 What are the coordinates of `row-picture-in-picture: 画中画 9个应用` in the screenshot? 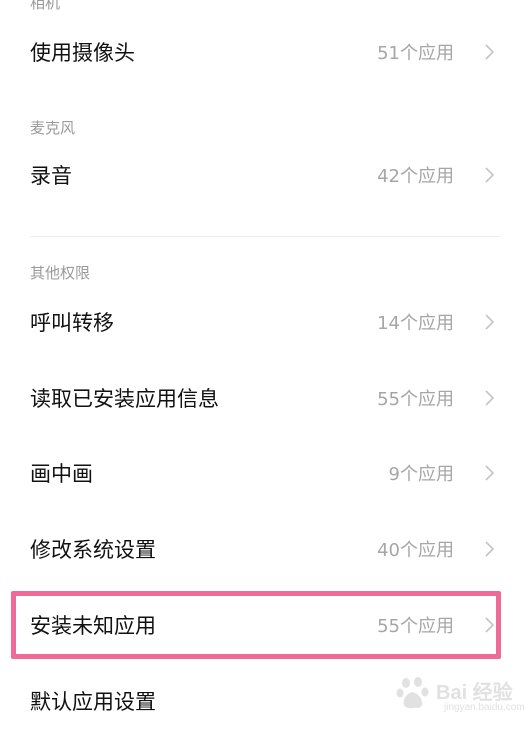 It's located at (265, 473).